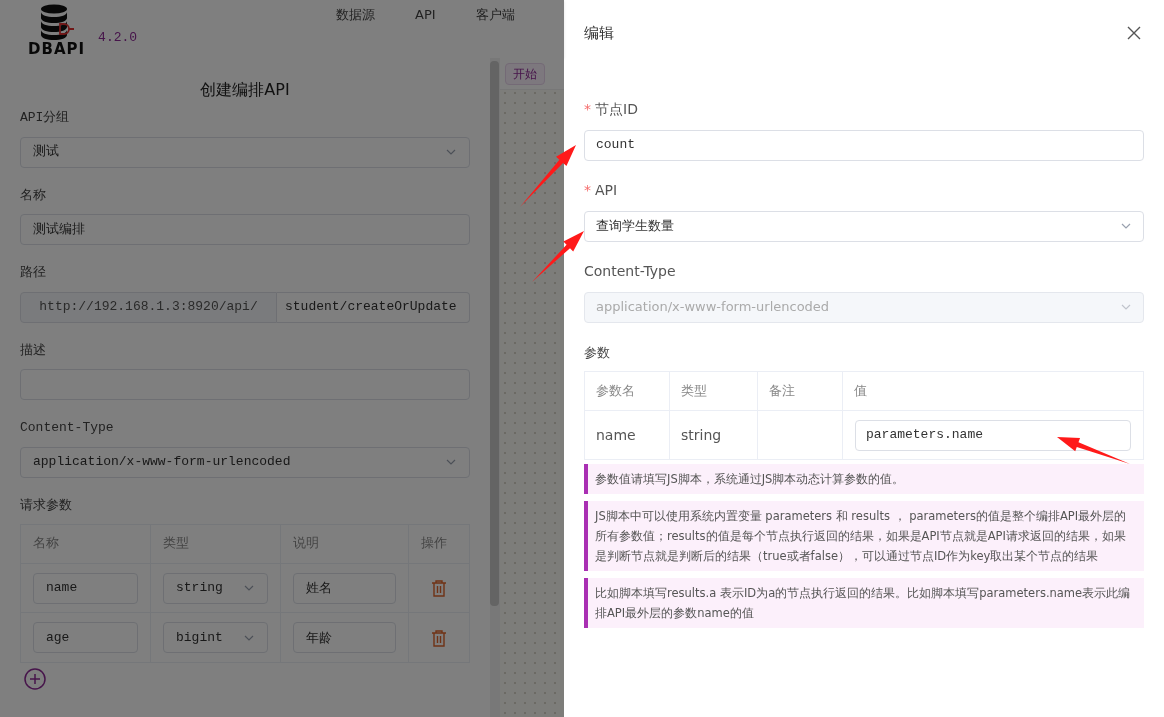 The height and width of the screenshot is (717, 1164). I want to click on param-name-input: age, so click(85, 637).